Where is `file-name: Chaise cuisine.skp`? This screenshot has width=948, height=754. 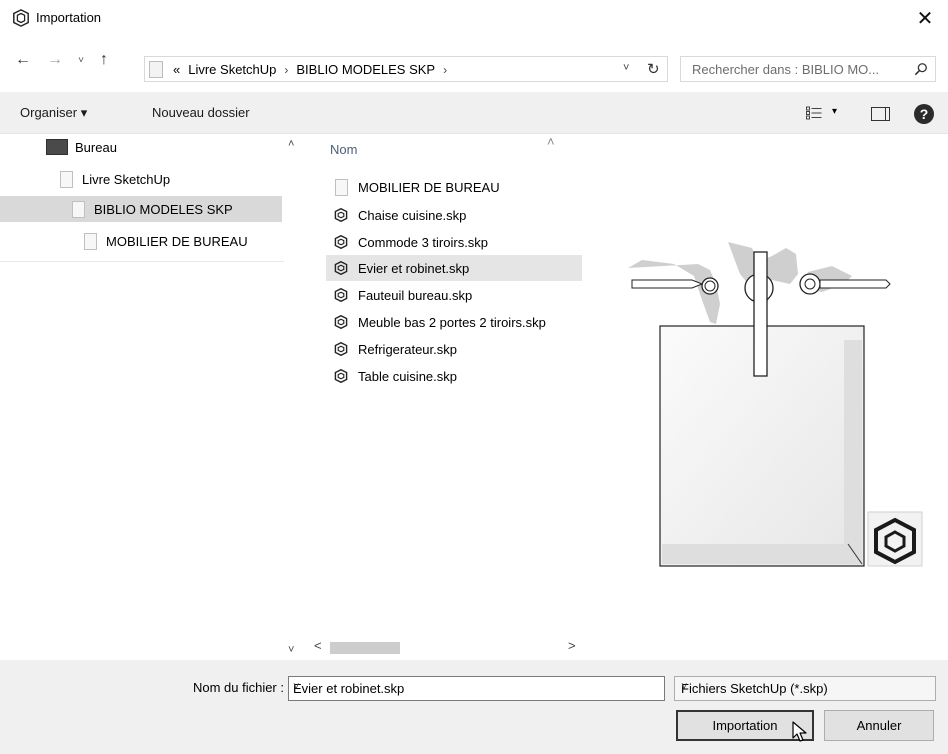 file-name: Chaise cuisine.skp is located at coordinates (412, 215).